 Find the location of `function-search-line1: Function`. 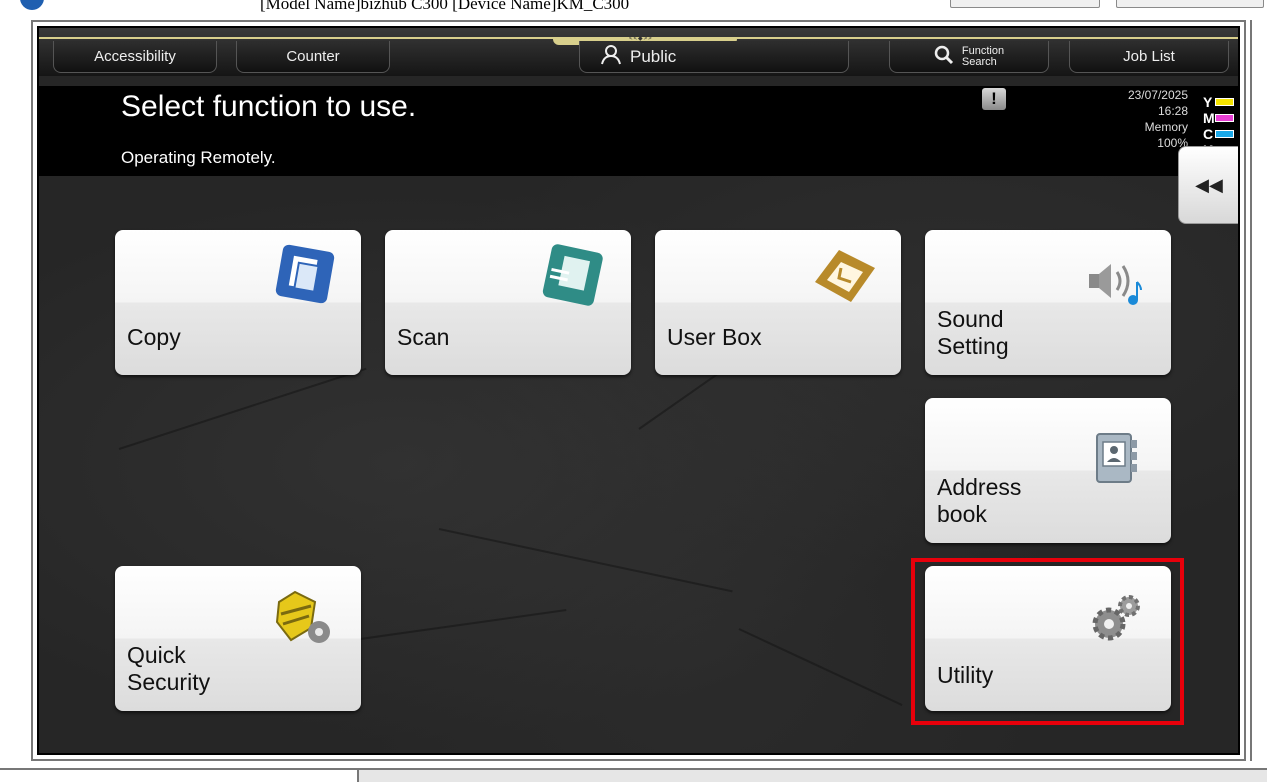

function-search-line1: Function is located at coordinates (983, 50).